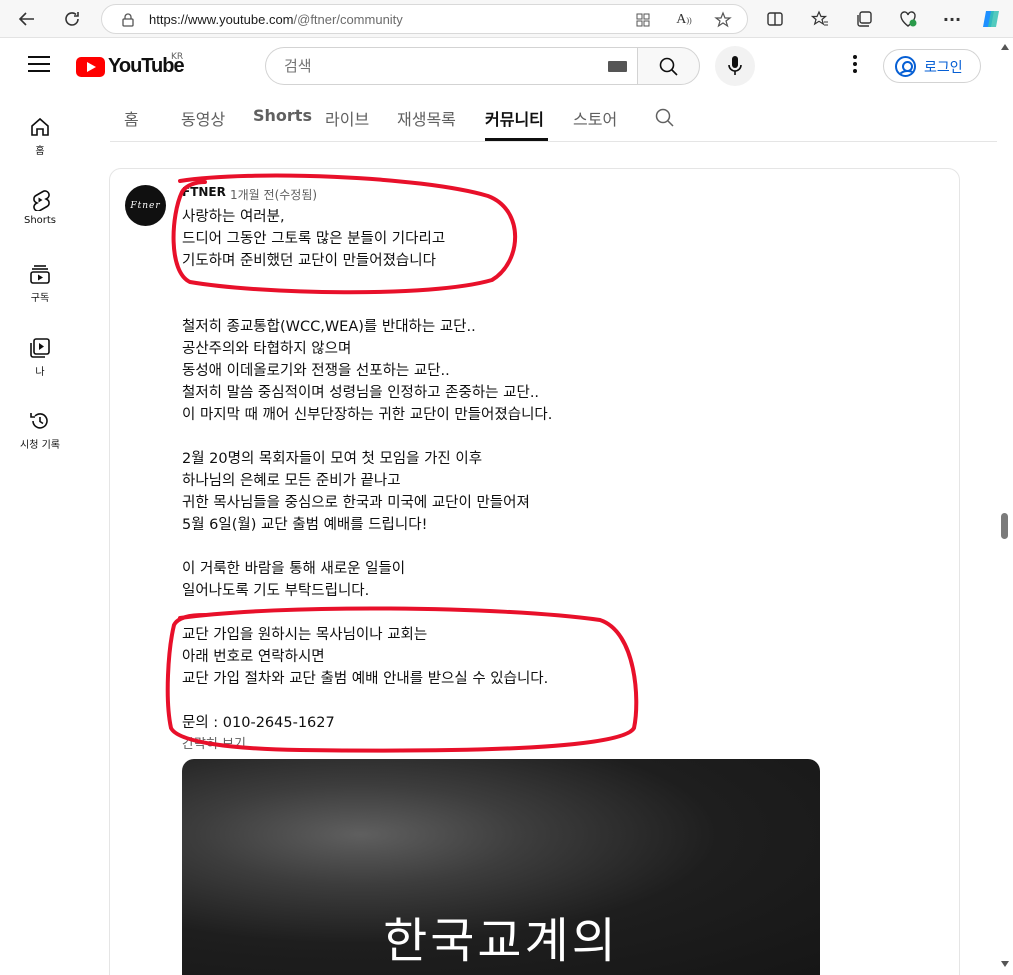 The width and height of the screenshot is (1013, 975). What do you see at coordinates (1004, 526) in the screenshot?
I see `scrollbar-thumb` at bounding box center [1004, 526].